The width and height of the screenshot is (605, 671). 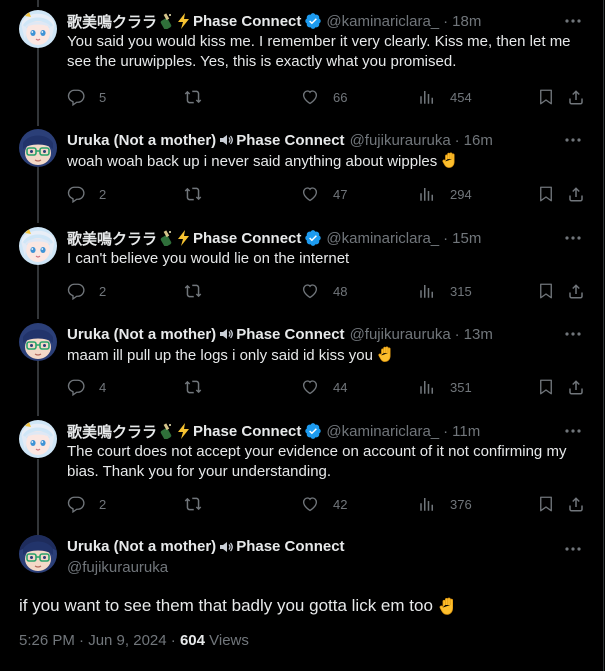 I want to click on tweet-time: 13m, so click(x=478, y=334).